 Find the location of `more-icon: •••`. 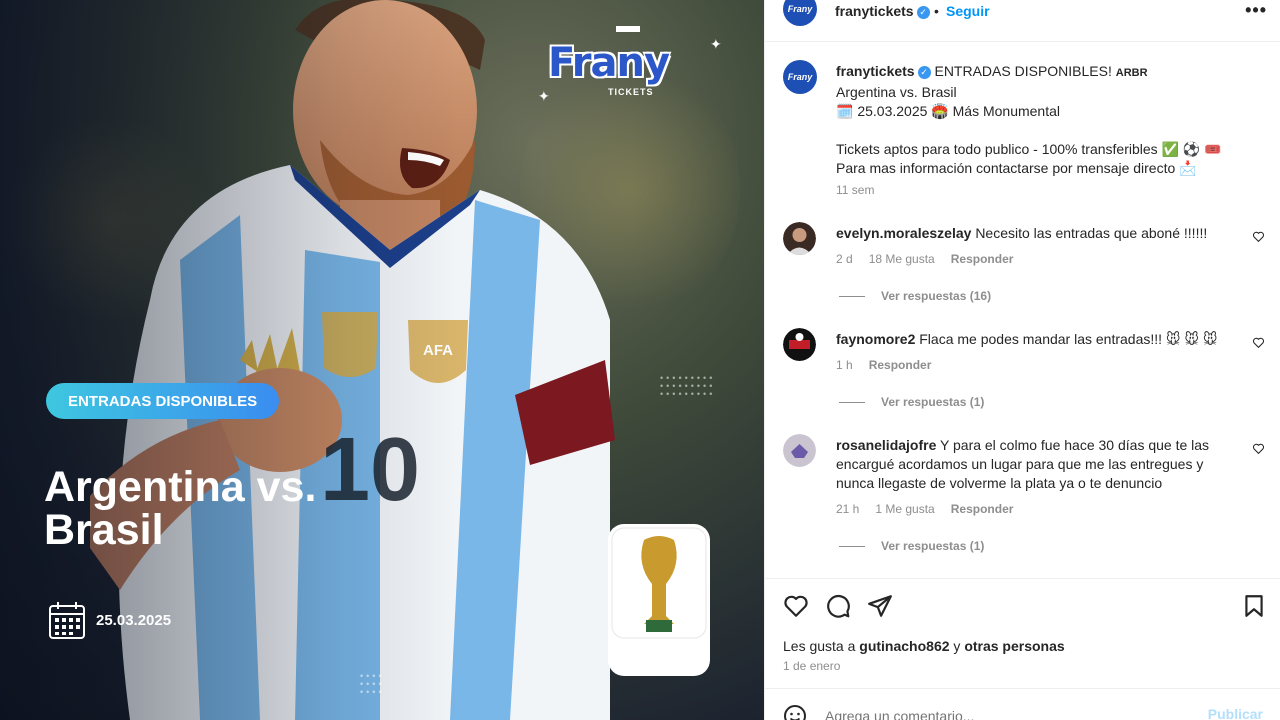

more-icon: ••• is located at coordinates (1256, 10).